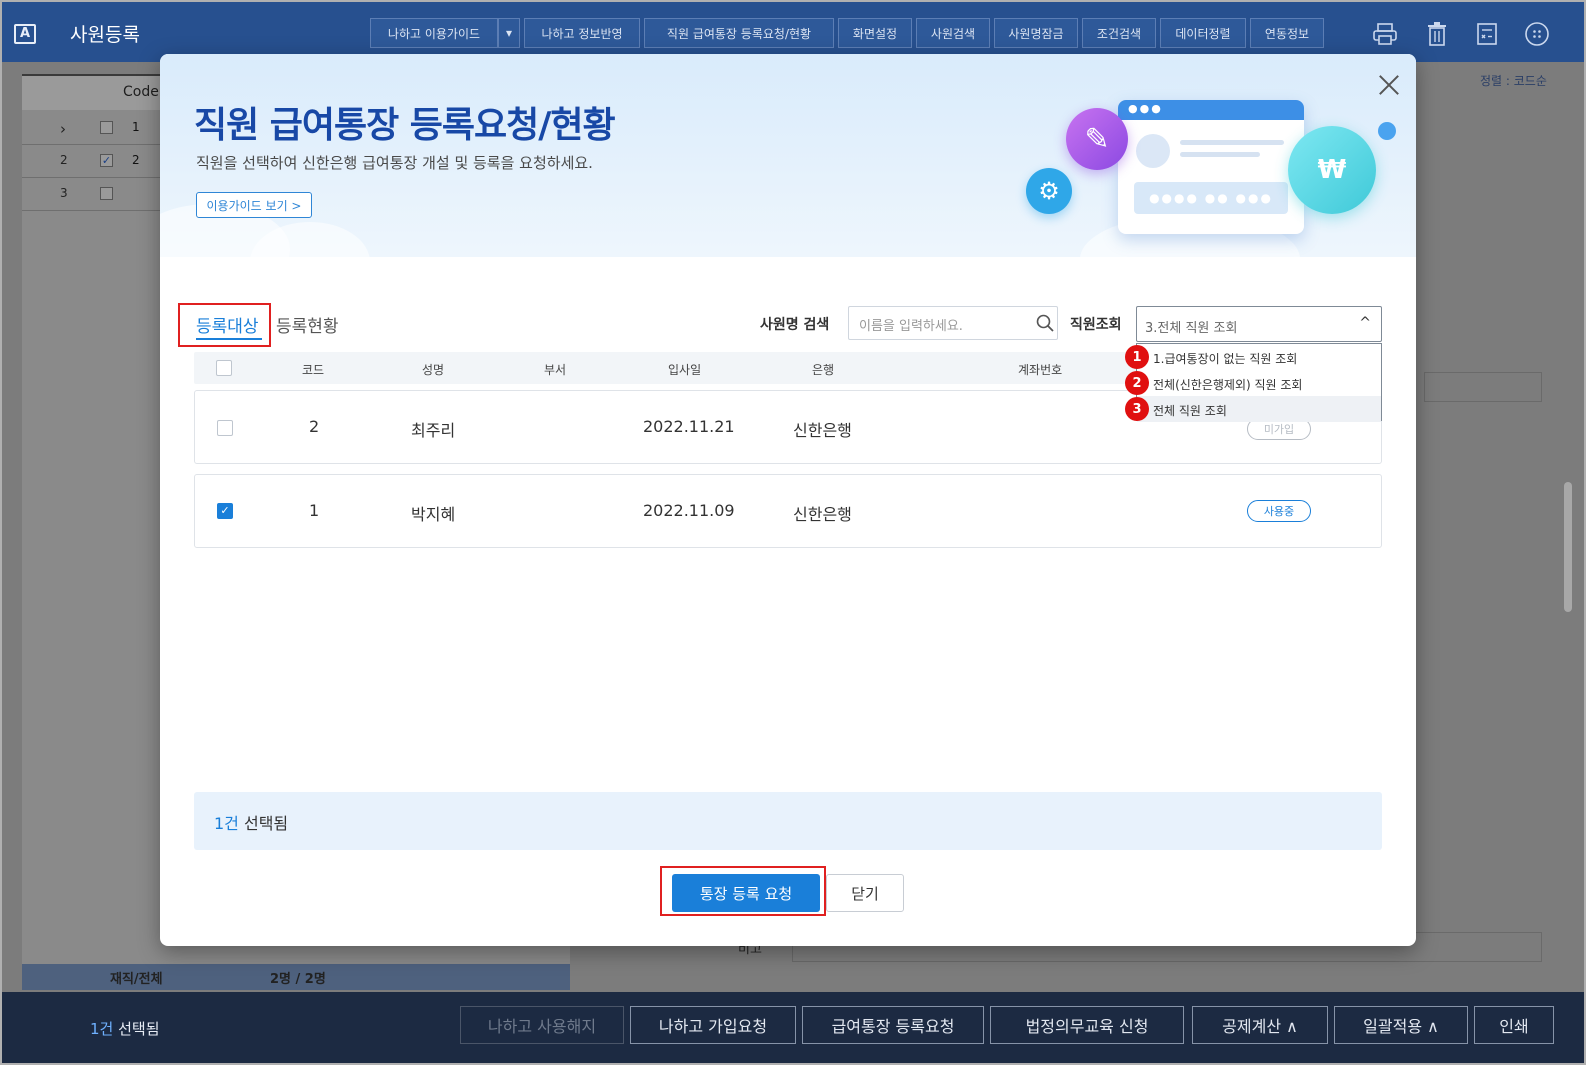  What do you see at coordinates (1137, 357) in the screenshot?
I see `number-badge: 1` at bounding box center [1137, 357].